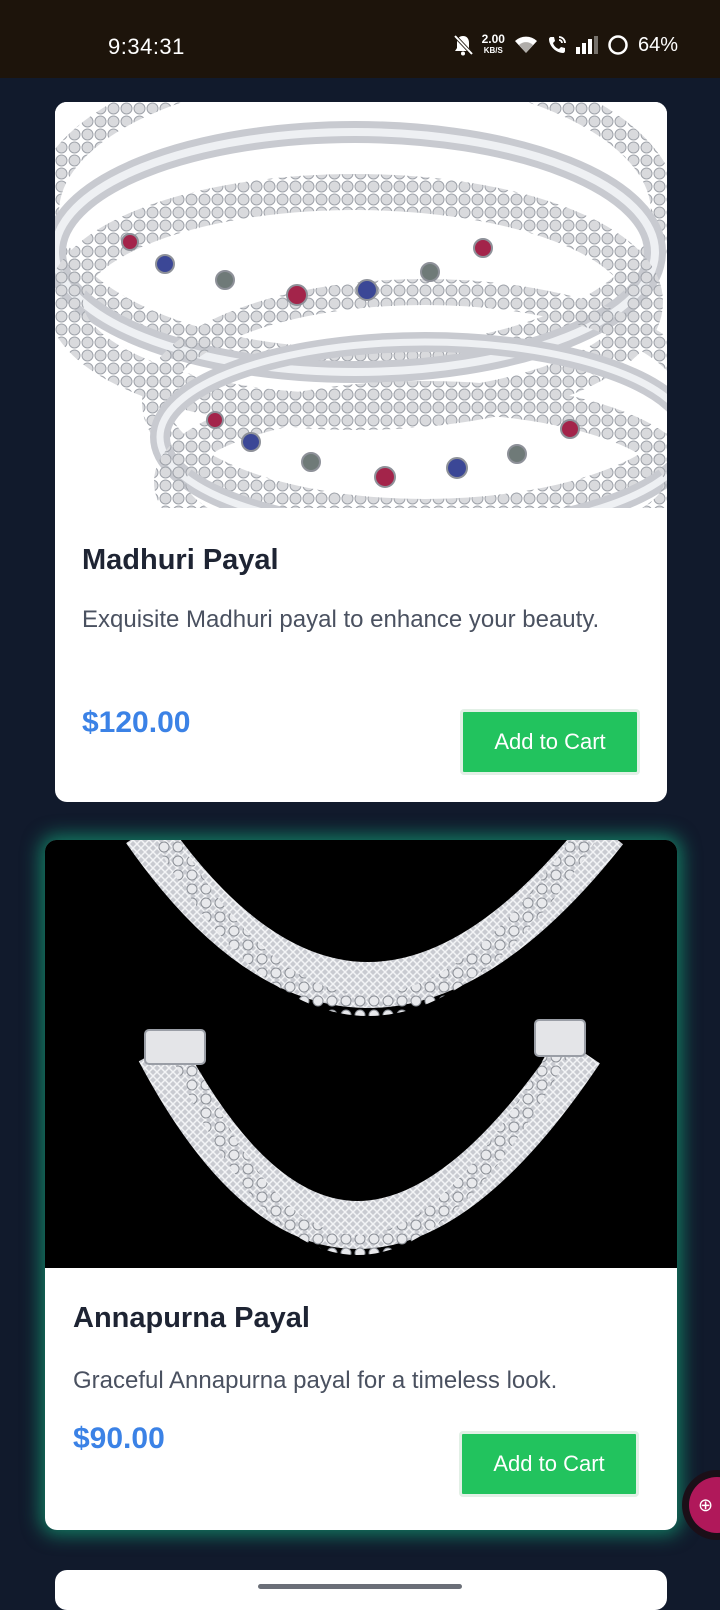  What do you see at coordinates (463, 45) in the screenshot?
I see `mute-bell-icon` at bounding box center [463, 45].